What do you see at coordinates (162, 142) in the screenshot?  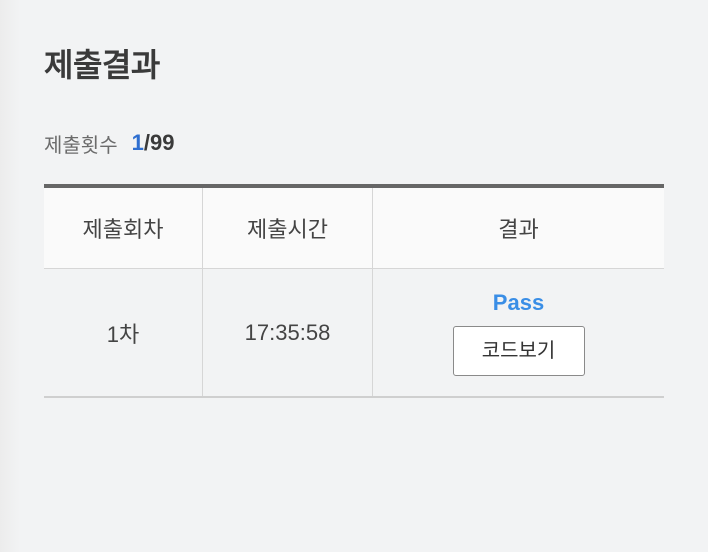 I see `submission-count-total: 99` at bounding box center [162, 142].